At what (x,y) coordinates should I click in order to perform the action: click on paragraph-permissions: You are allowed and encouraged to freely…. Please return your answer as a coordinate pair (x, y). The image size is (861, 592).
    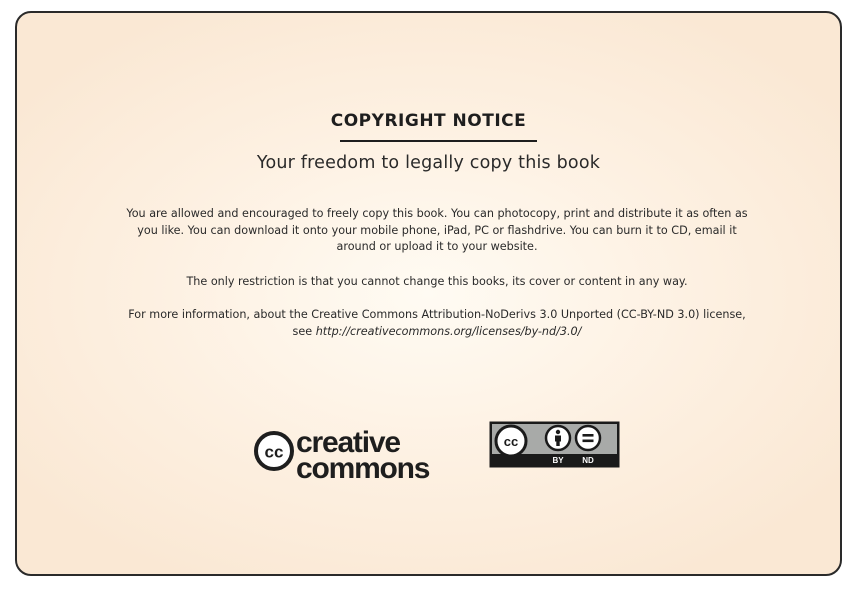
    Looking at the image, I should click on (437, 230).